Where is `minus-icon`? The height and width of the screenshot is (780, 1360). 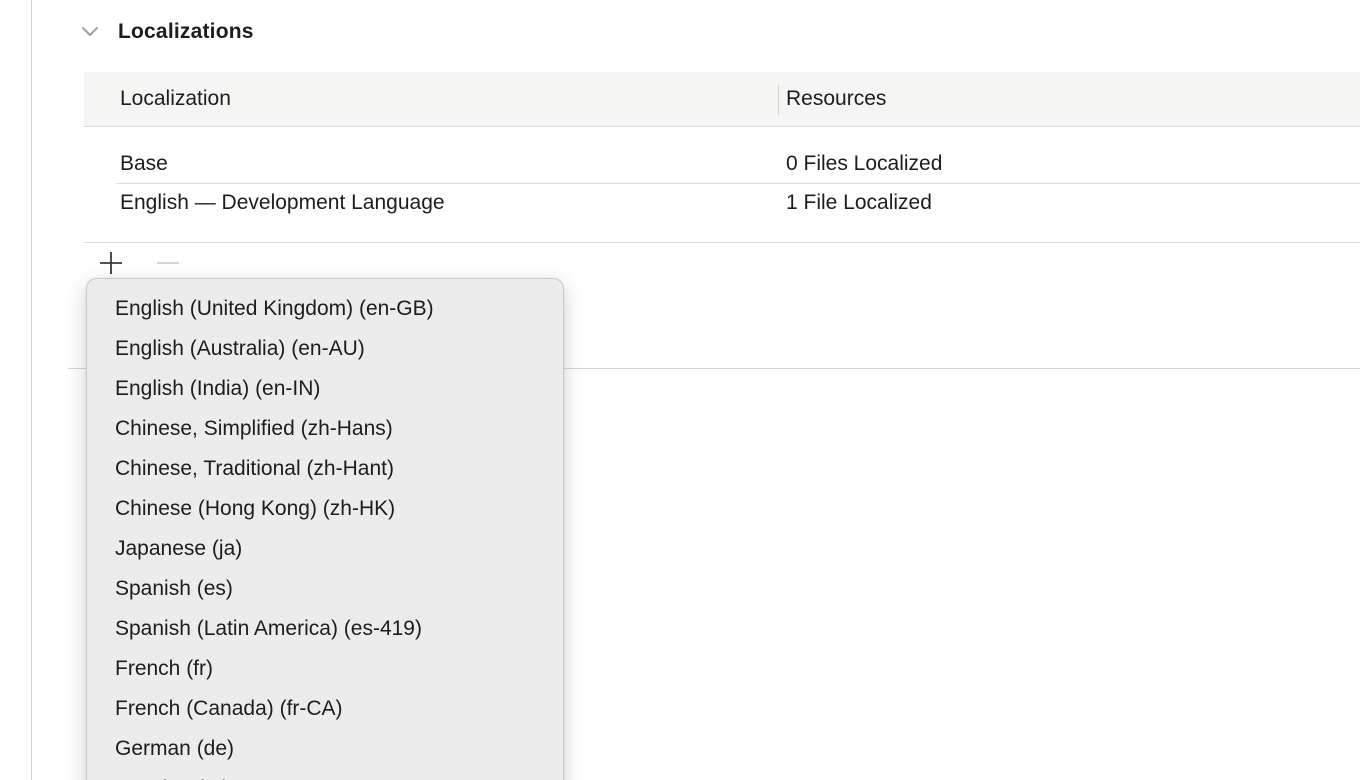
minus-icon is located at coordinates (168, 263).